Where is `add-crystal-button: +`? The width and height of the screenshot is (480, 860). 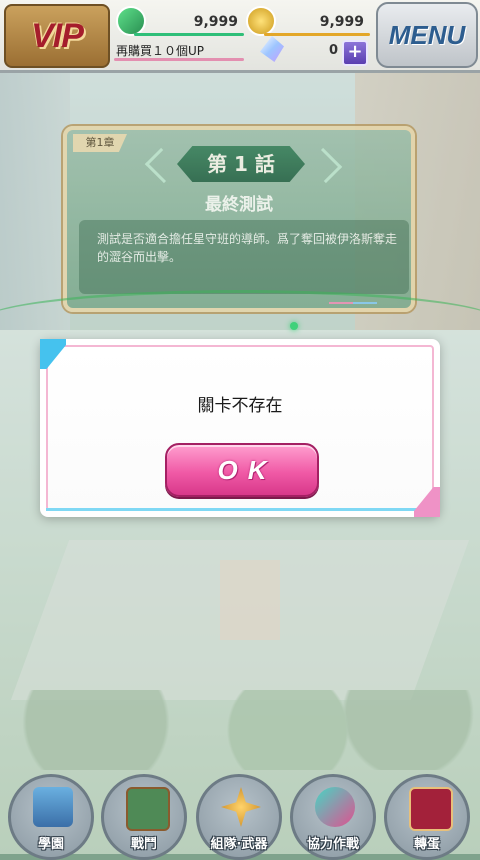 add-crystal-button: + is located at coordinates (355, 53).